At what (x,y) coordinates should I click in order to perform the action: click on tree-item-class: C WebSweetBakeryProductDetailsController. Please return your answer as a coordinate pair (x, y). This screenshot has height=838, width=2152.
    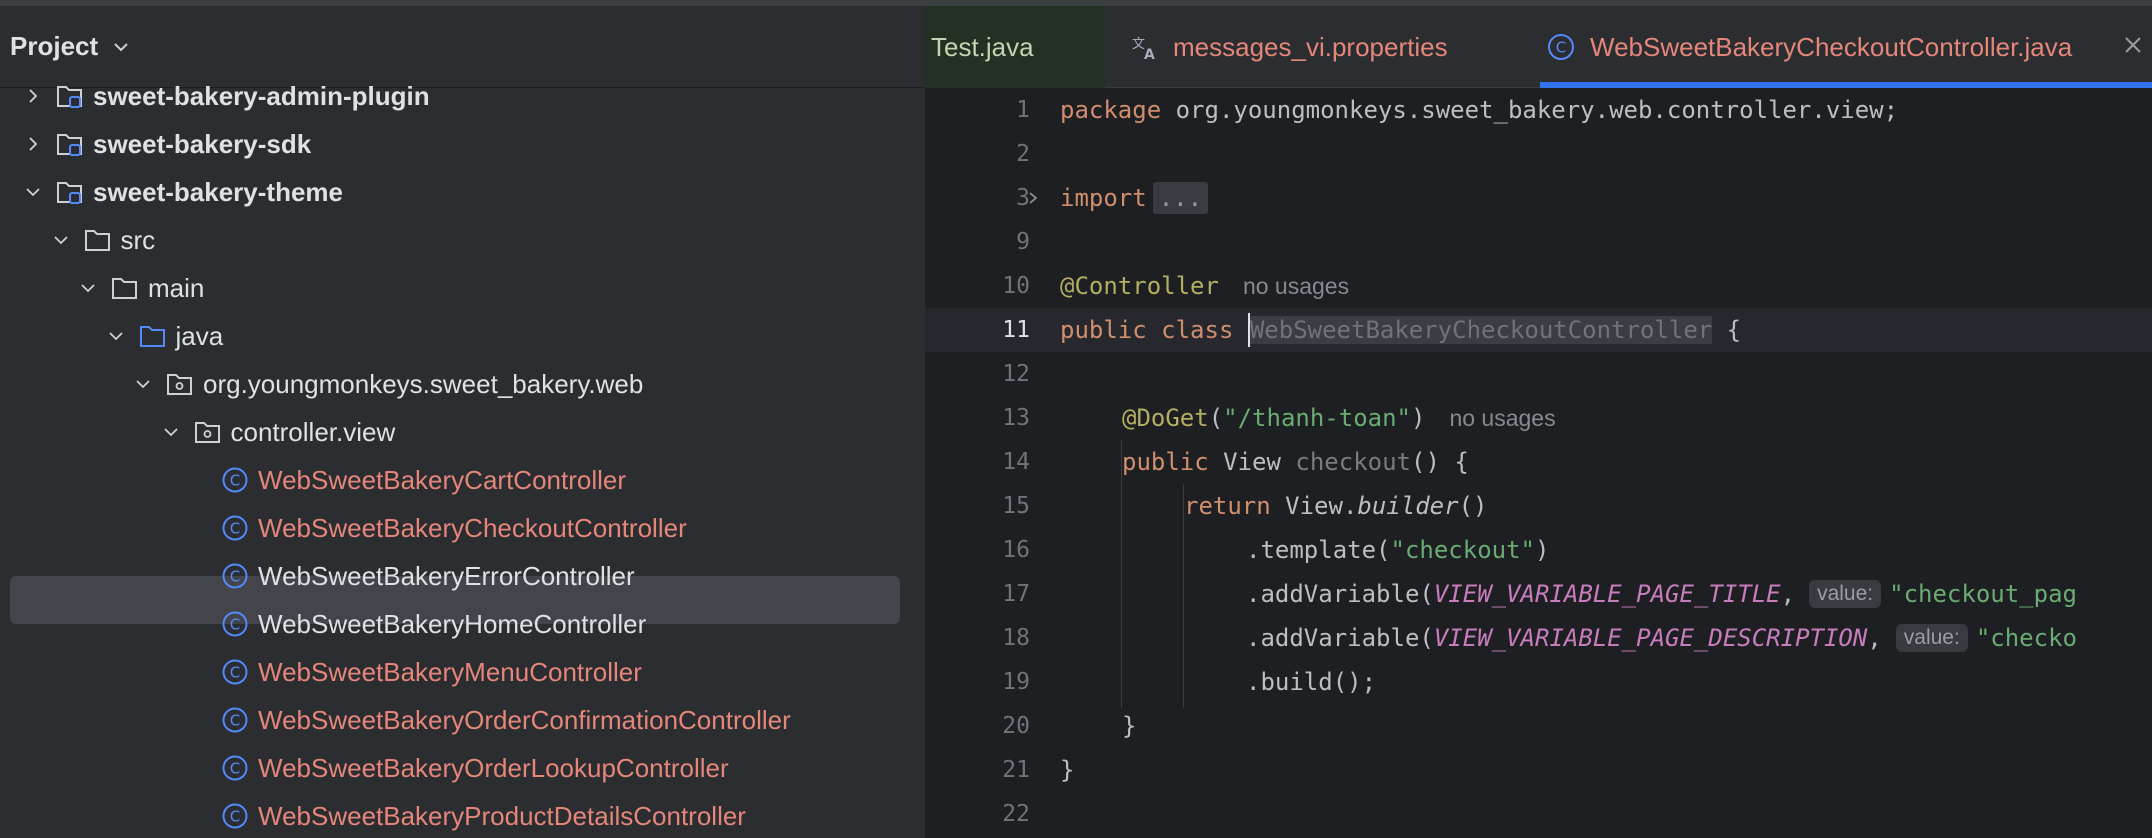
    Looking at the image, I should click on (462, 815).